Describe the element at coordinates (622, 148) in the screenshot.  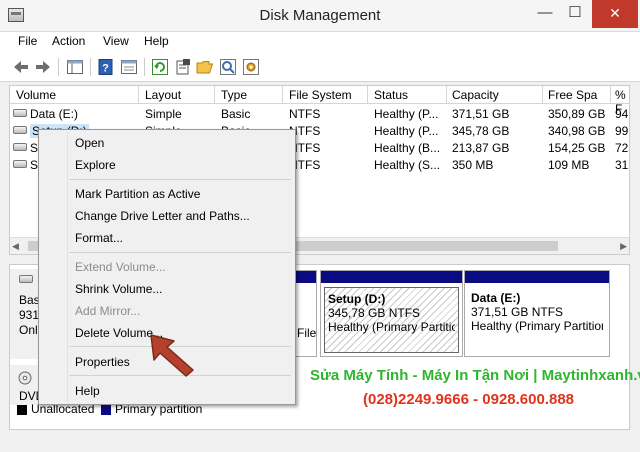
I see `volume-percent-free: 72` at that location.